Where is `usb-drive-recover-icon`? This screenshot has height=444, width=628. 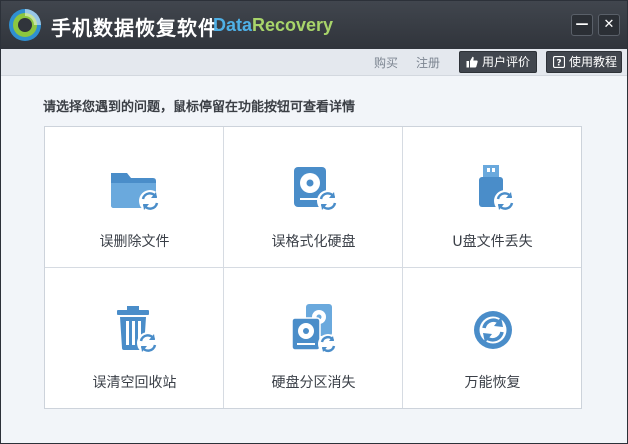
usb-drive-recover-icon is located at coordinates (497, 188).